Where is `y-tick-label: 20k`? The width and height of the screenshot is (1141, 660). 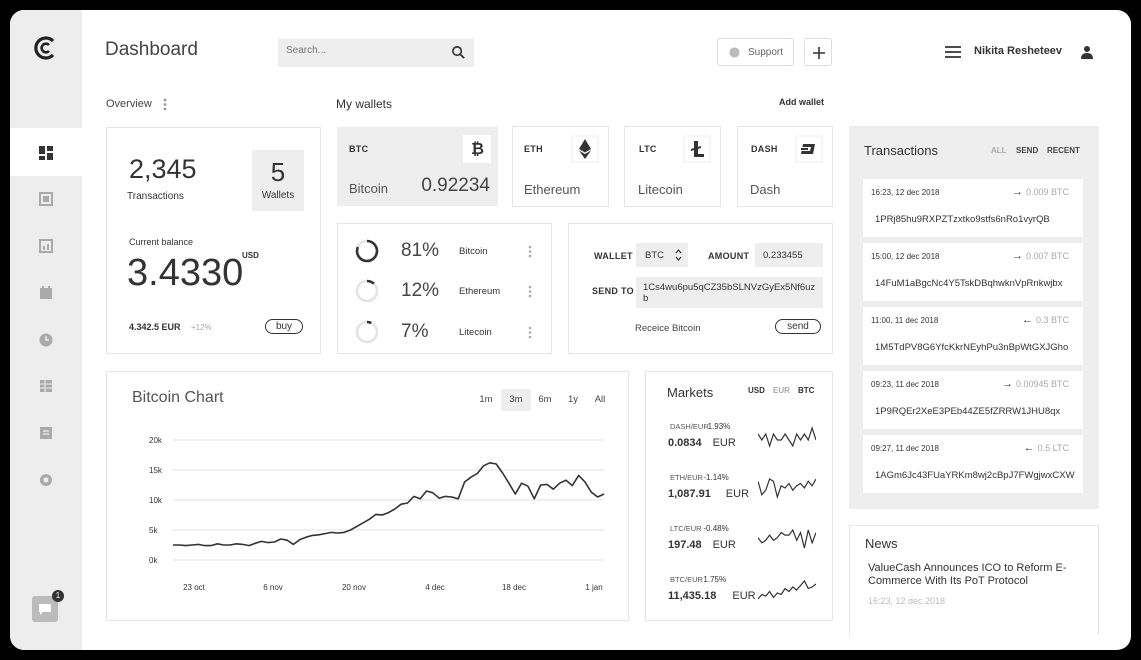 y-tick-label: 20k is located at coordinates (156, 440).